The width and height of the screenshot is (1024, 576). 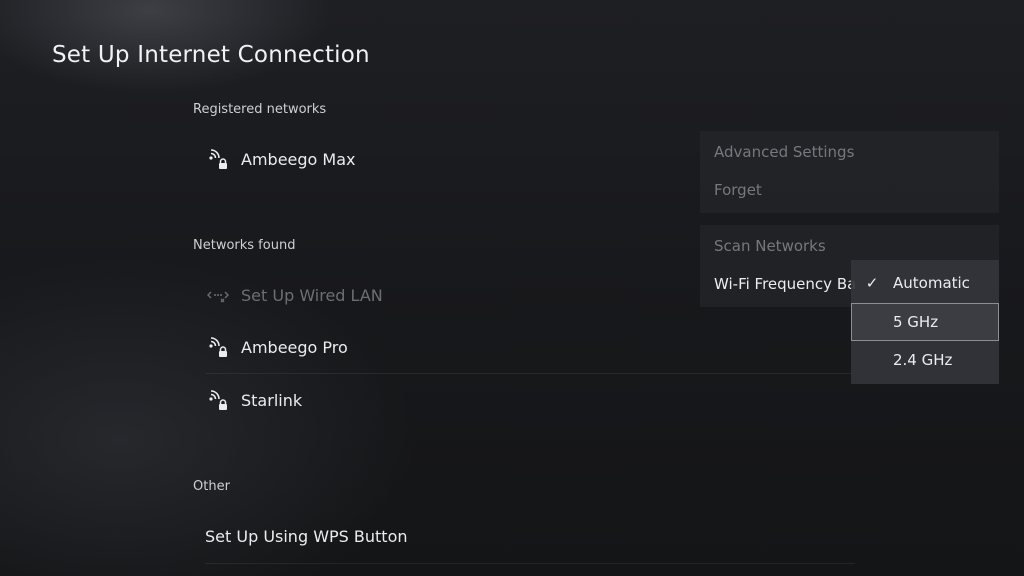 What do you see at coordinates (272, 400) in the screenshot?
I see `network-label: Starlink` at bounding box center [272, 400].